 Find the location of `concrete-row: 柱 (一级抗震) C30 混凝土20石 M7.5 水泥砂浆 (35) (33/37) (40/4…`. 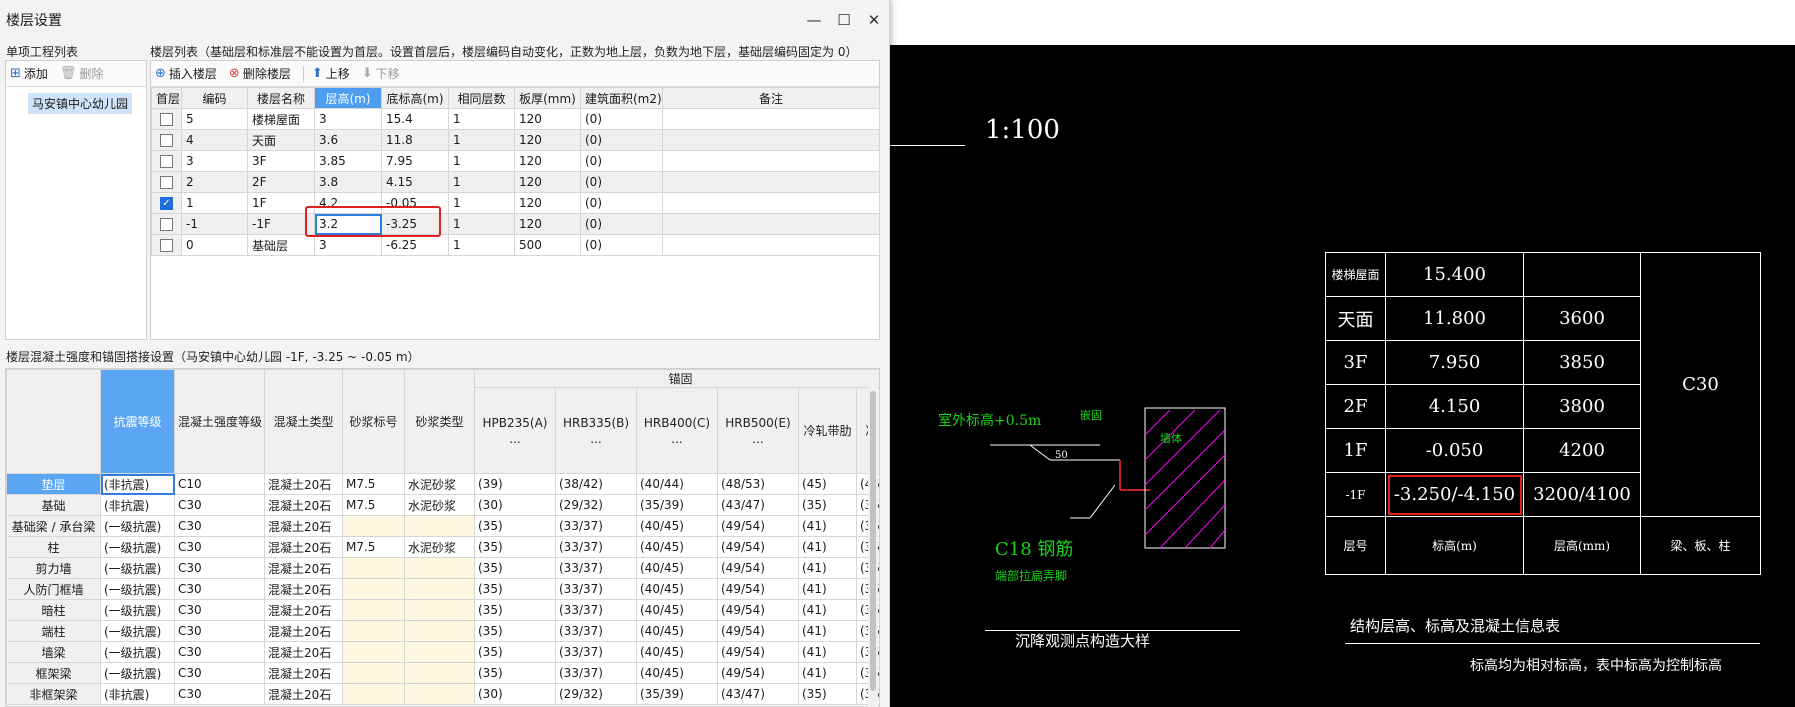

concrete-row: 柱 (一级抗震) C30 混凝土20石 M7.5 水泥砂浆 (35) (33/37) (40/4… is located at coordinates (442, 547).